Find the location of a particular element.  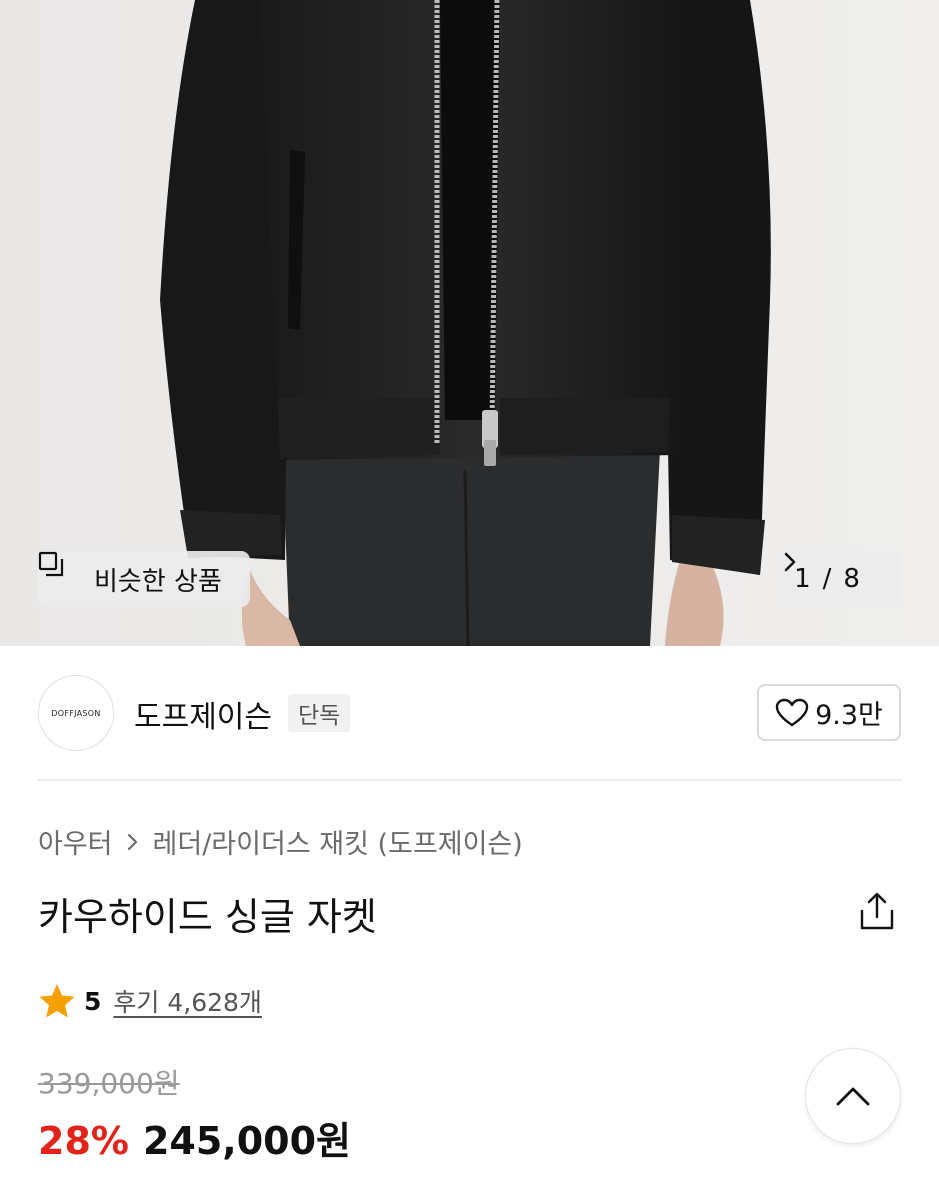

like-button: 9.3만 is located at coordinates (829, 712).